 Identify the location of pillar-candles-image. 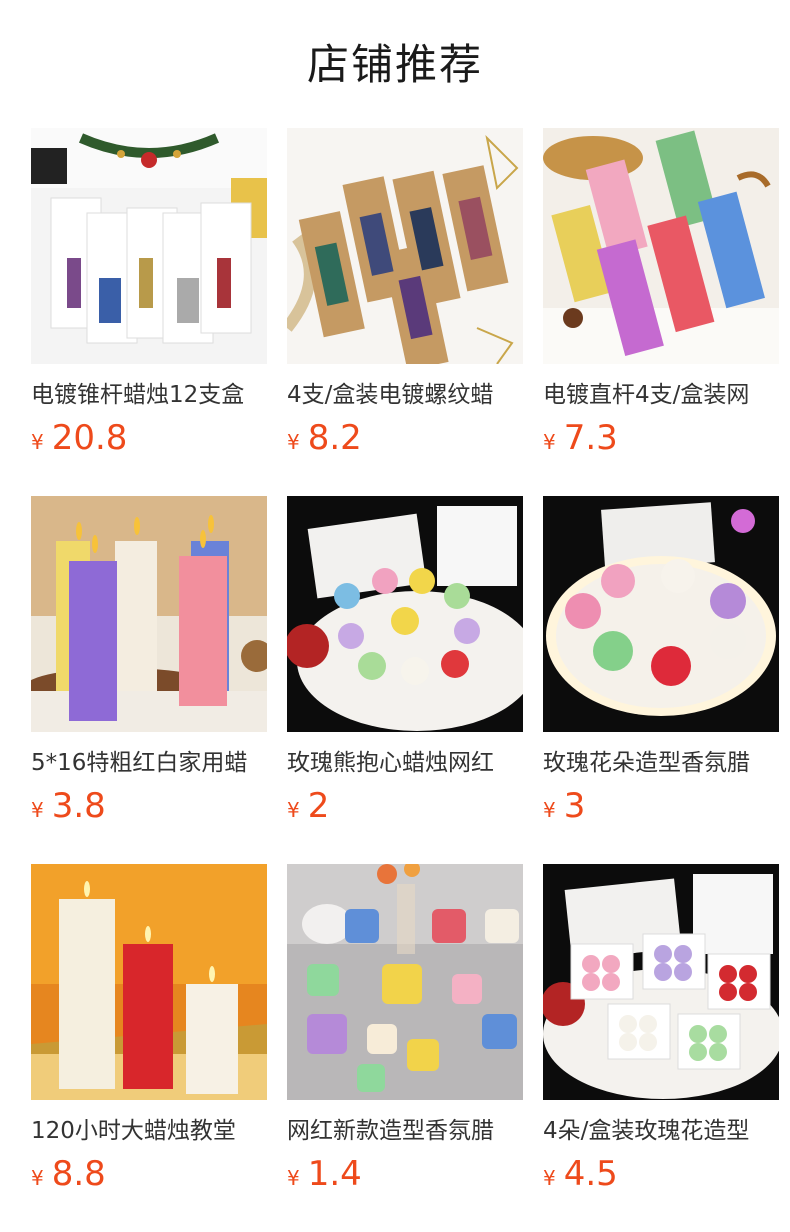
(149, 614).